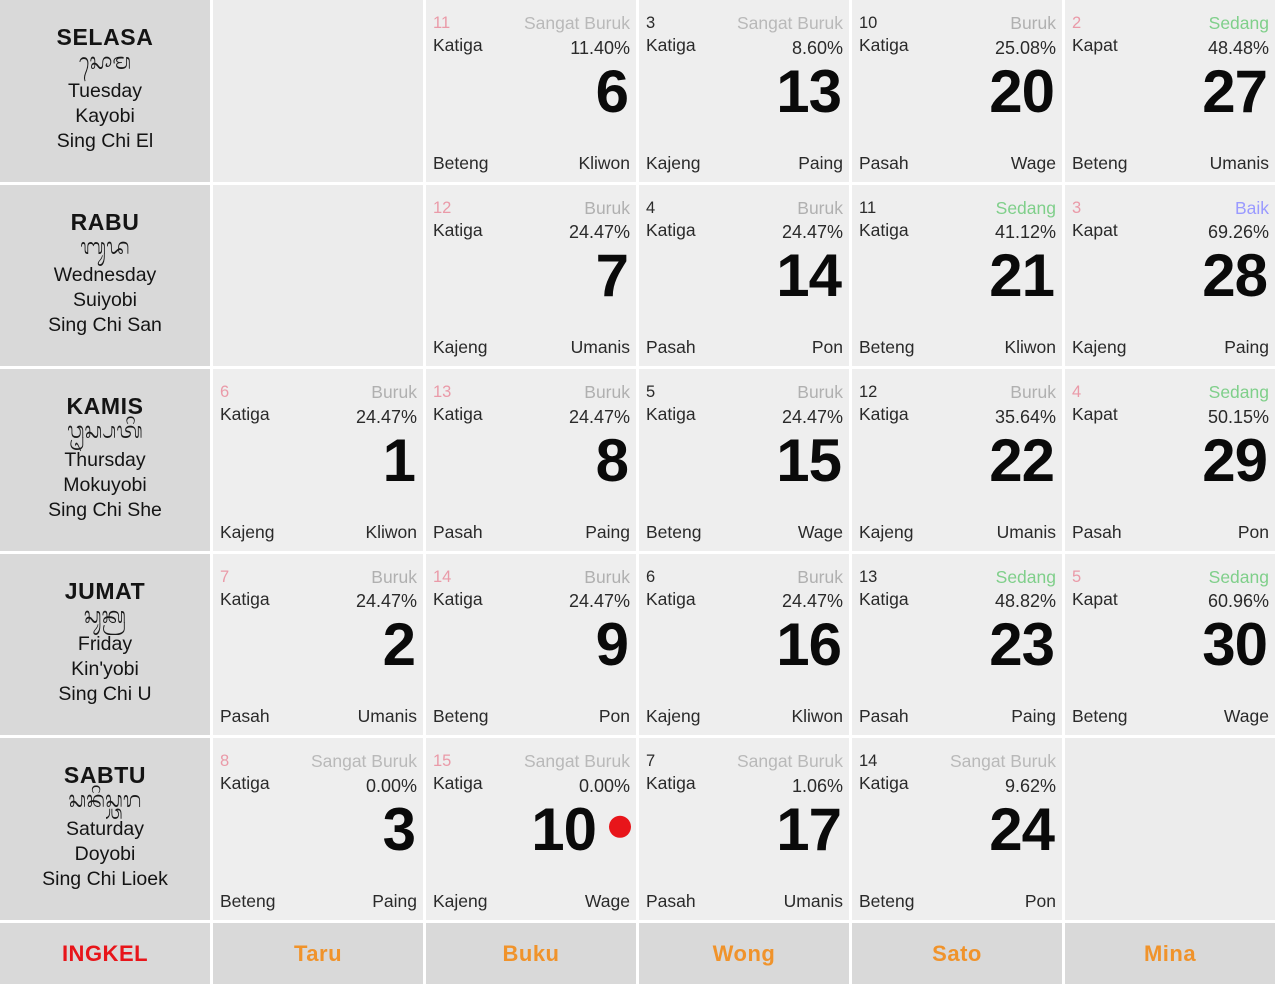 The image size is (1280, 984). I want to click on date-cell: 13 Katiga Sedang 48.82% 23 Pasah Paing, so click(958, 645).